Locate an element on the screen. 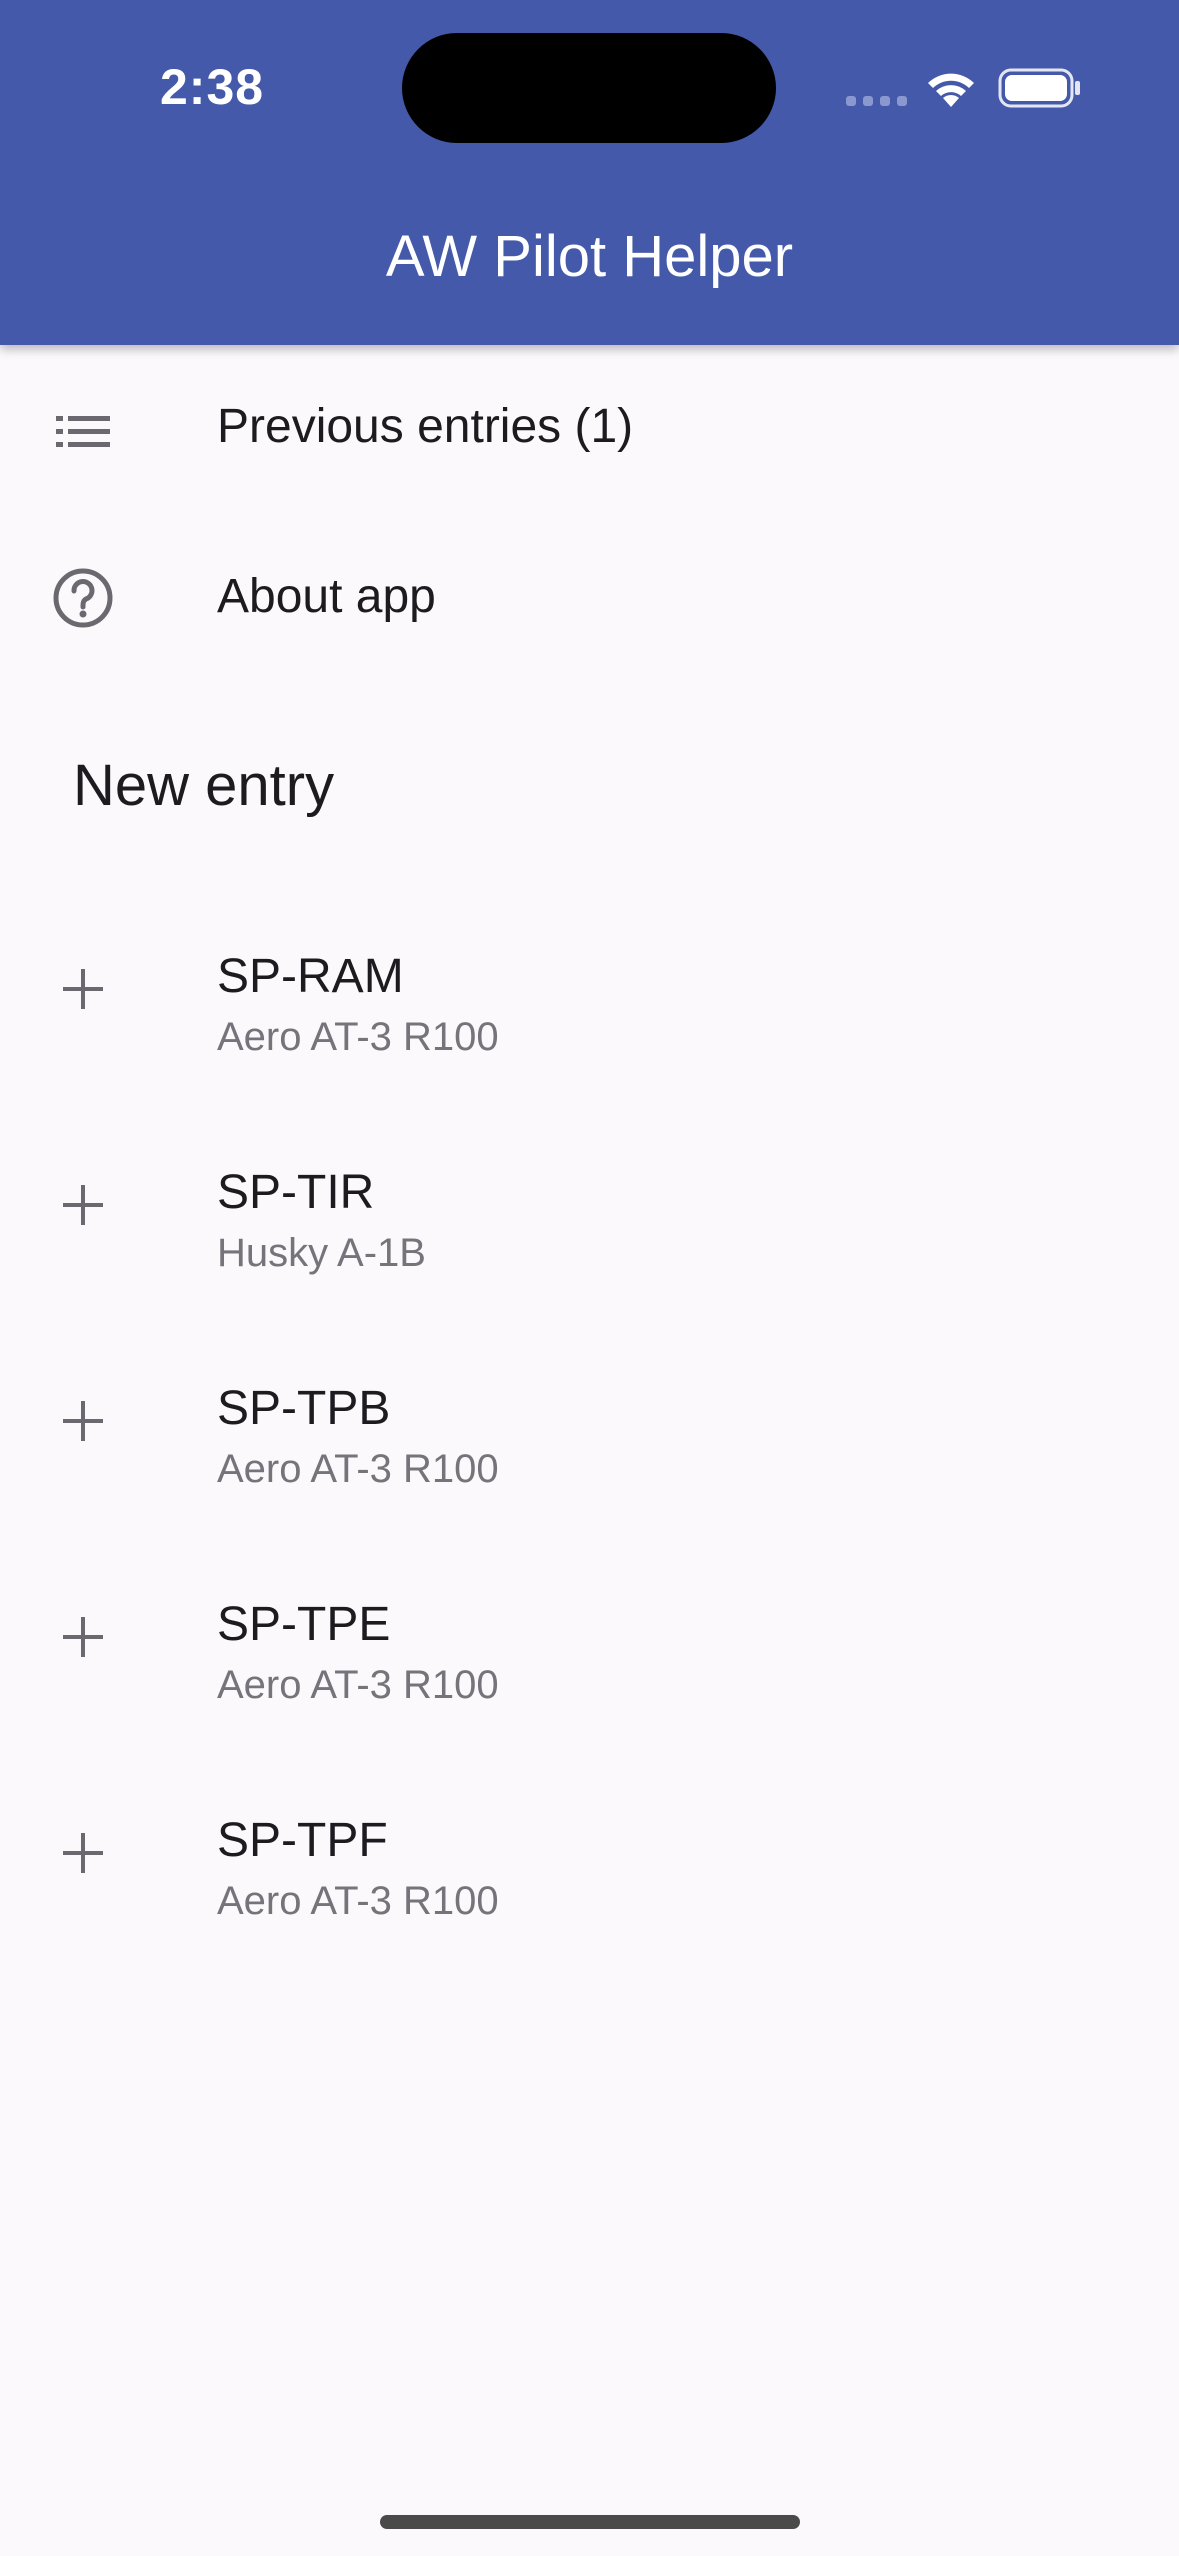 This screenshot has width=1179, height=2556. app-title: AW Pilot Helper is located at coordinates (589, 256).